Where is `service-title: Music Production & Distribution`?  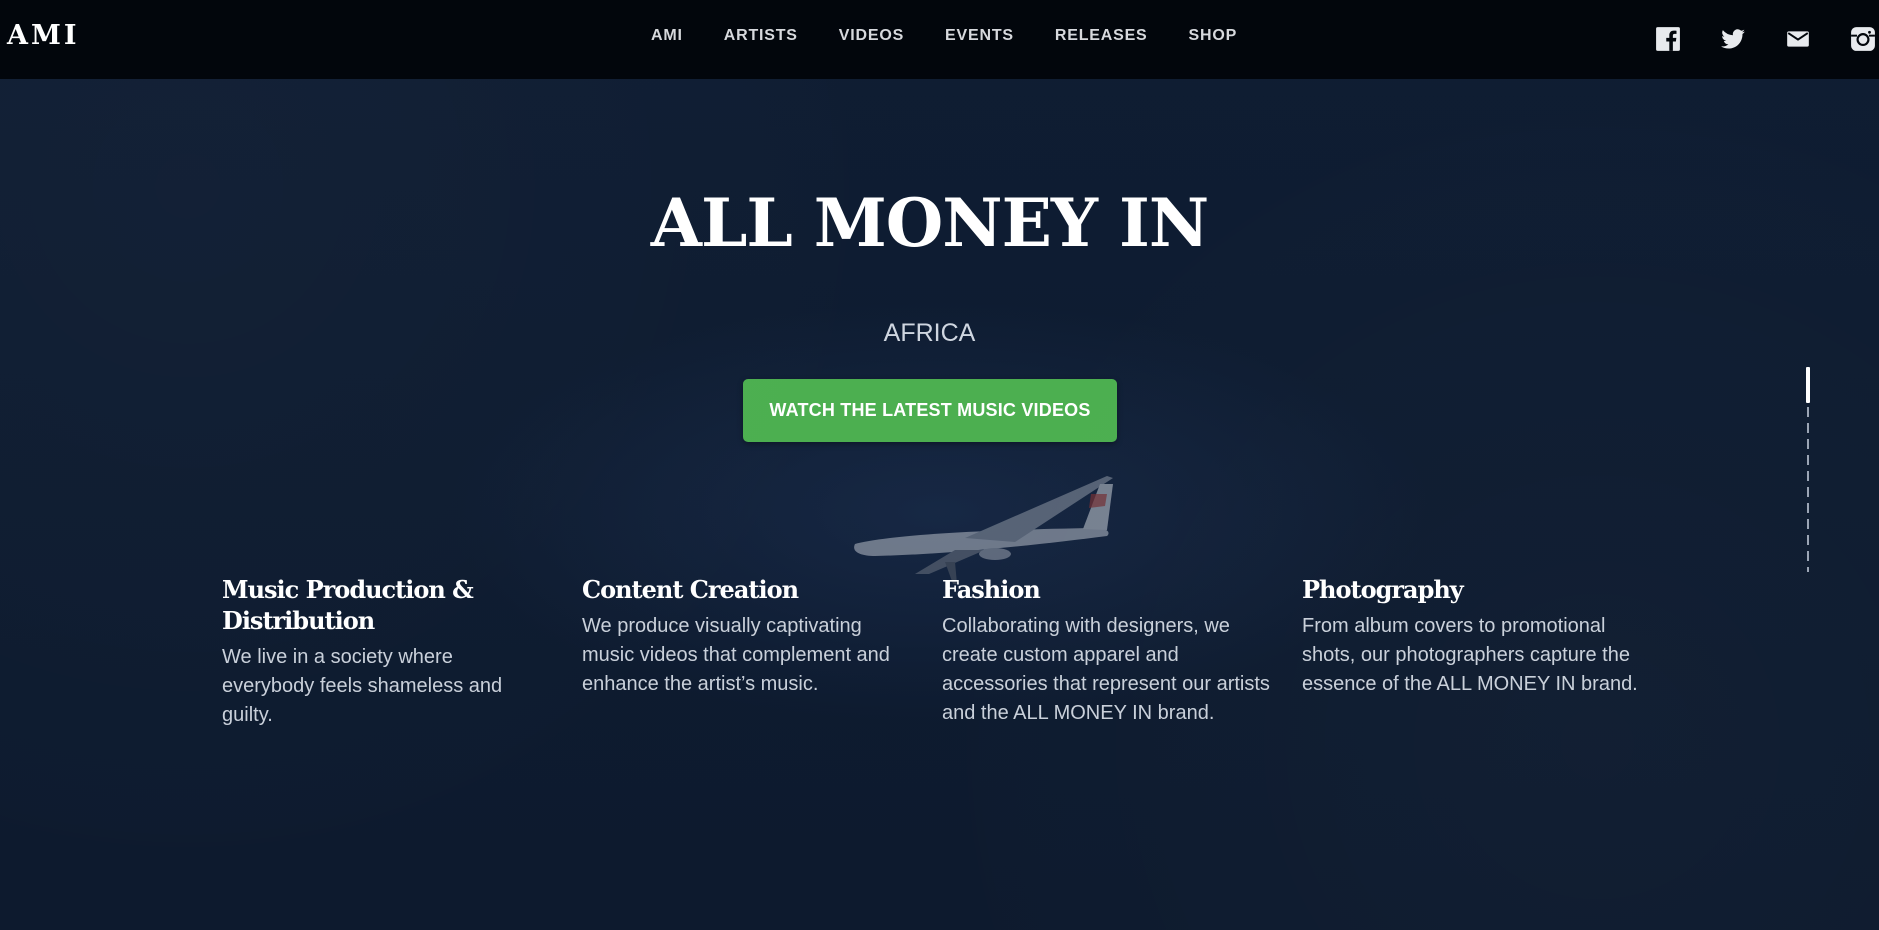
service-title: Music Production & Distribution is located at coordinates (348, 605).